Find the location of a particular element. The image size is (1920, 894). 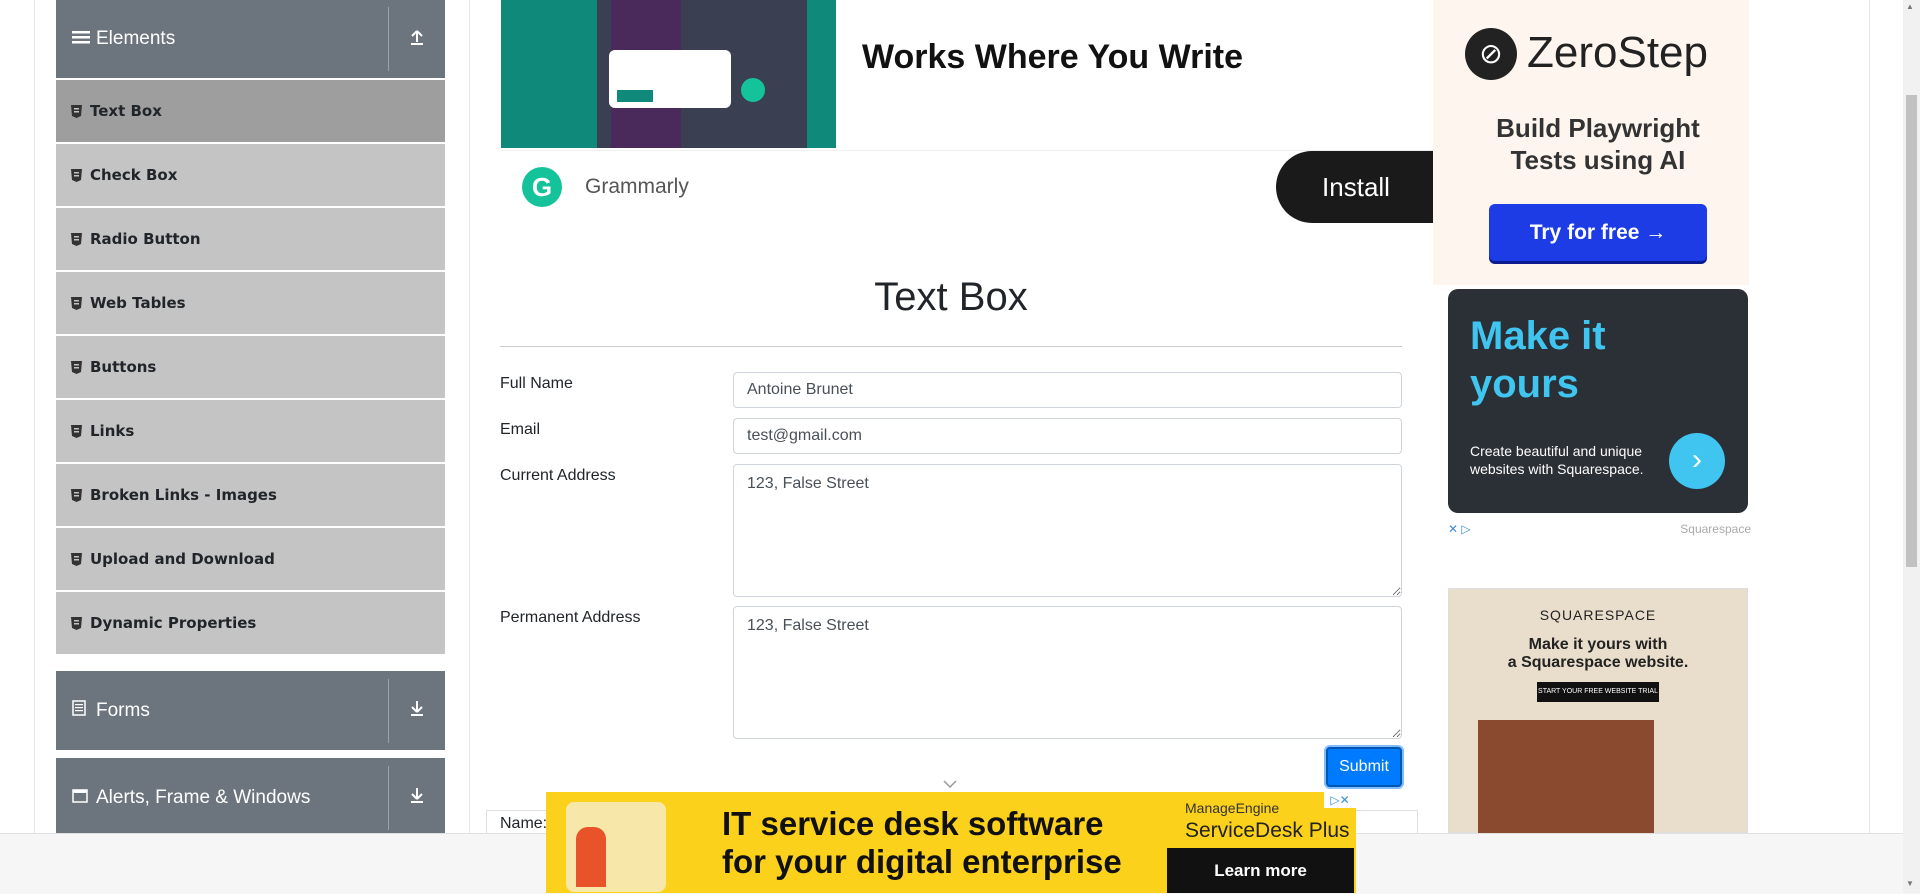

zerostep-brand: ZeroStep is located at coordinates (1617, 52).